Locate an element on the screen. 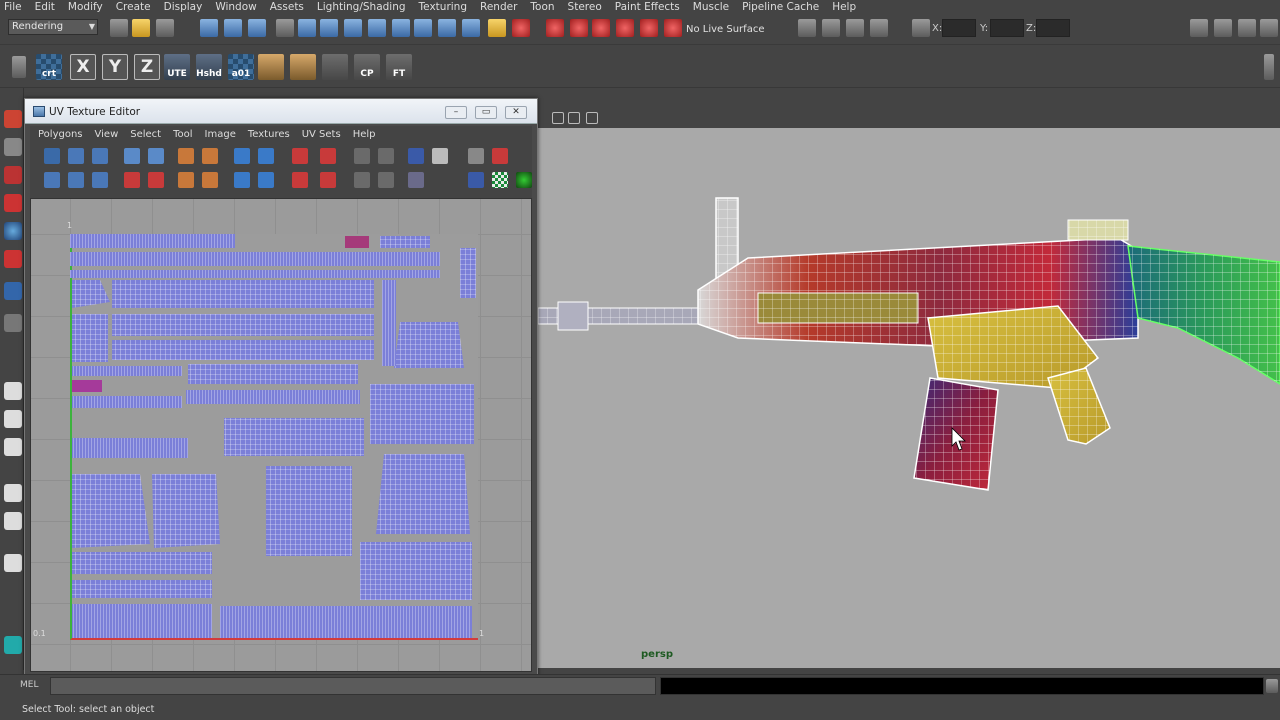 This screenshot has width=1280, height=720. rotate-ccw-icon is located at coordinates (132, 180).